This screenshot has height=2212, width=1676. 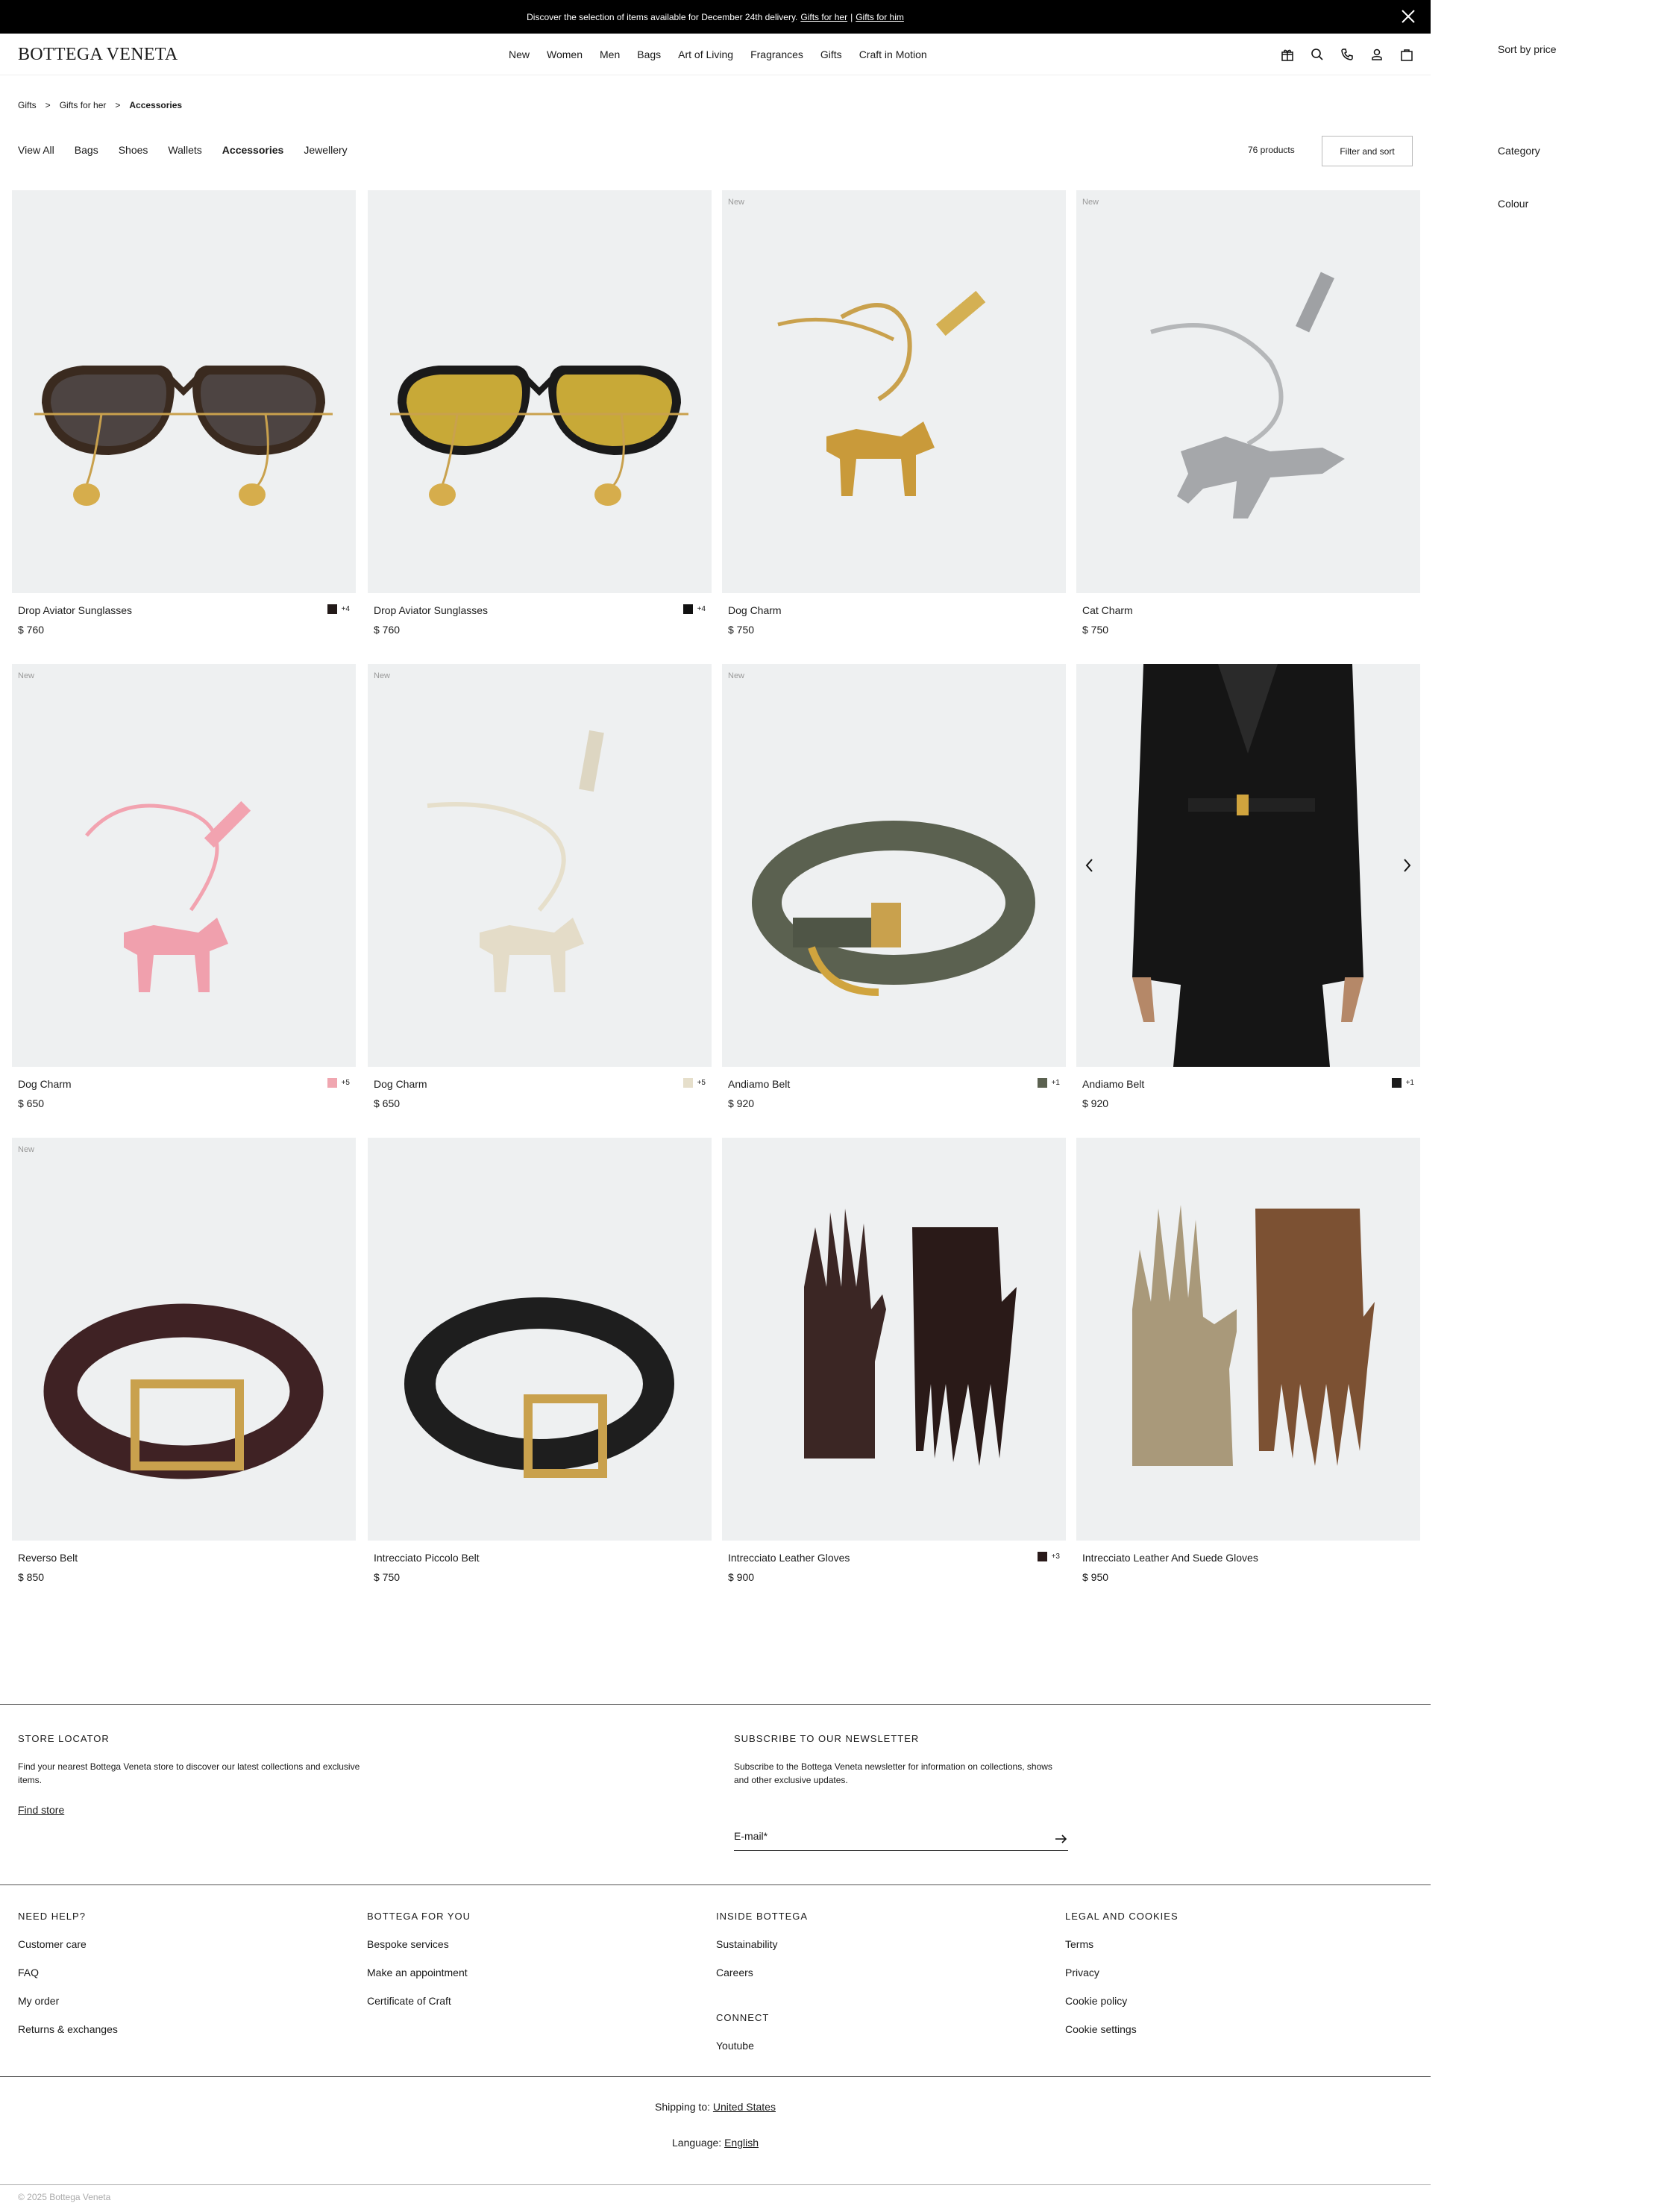 I want to click on sort-by-price: Sort by price, so click(x=1527, y=49).